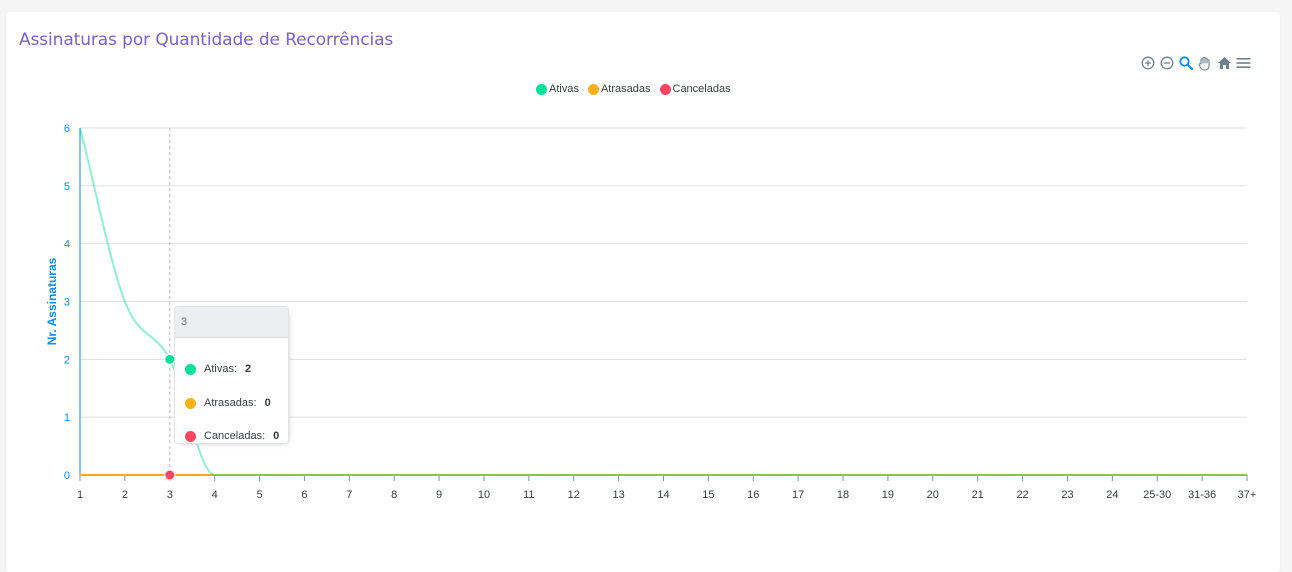 This screenshot has width=1292, height=572. Describe the element at coordinates (231, 322) in the screenshot. I see `tooltip-title: 3` at that location.